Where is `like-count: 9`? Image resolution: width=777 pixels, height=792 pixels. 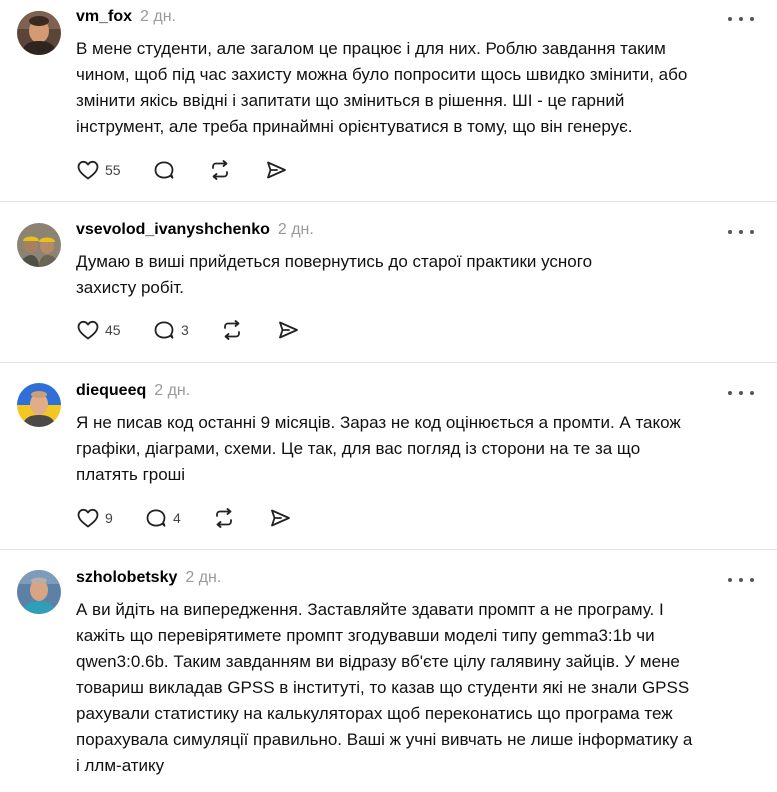 like-count: 9 is located at coordinates (109, 518).